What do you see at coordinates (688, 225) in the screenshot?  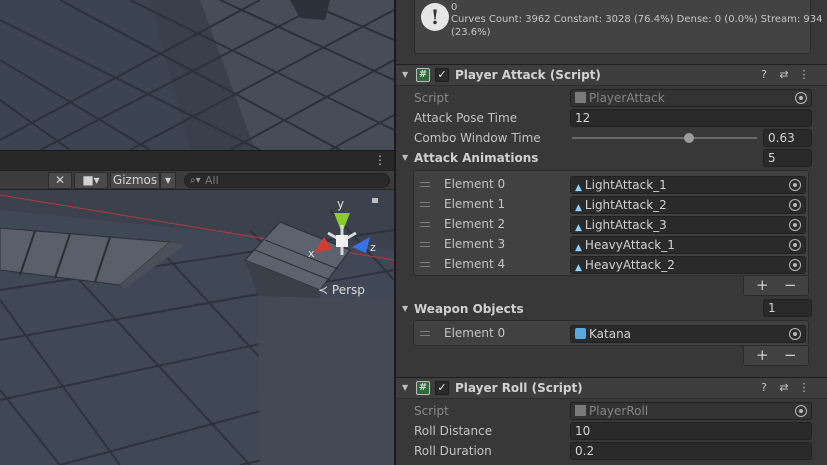 I see `animation-clip-field: ▲ LightAttack_3` at bounding box center [688, 225].